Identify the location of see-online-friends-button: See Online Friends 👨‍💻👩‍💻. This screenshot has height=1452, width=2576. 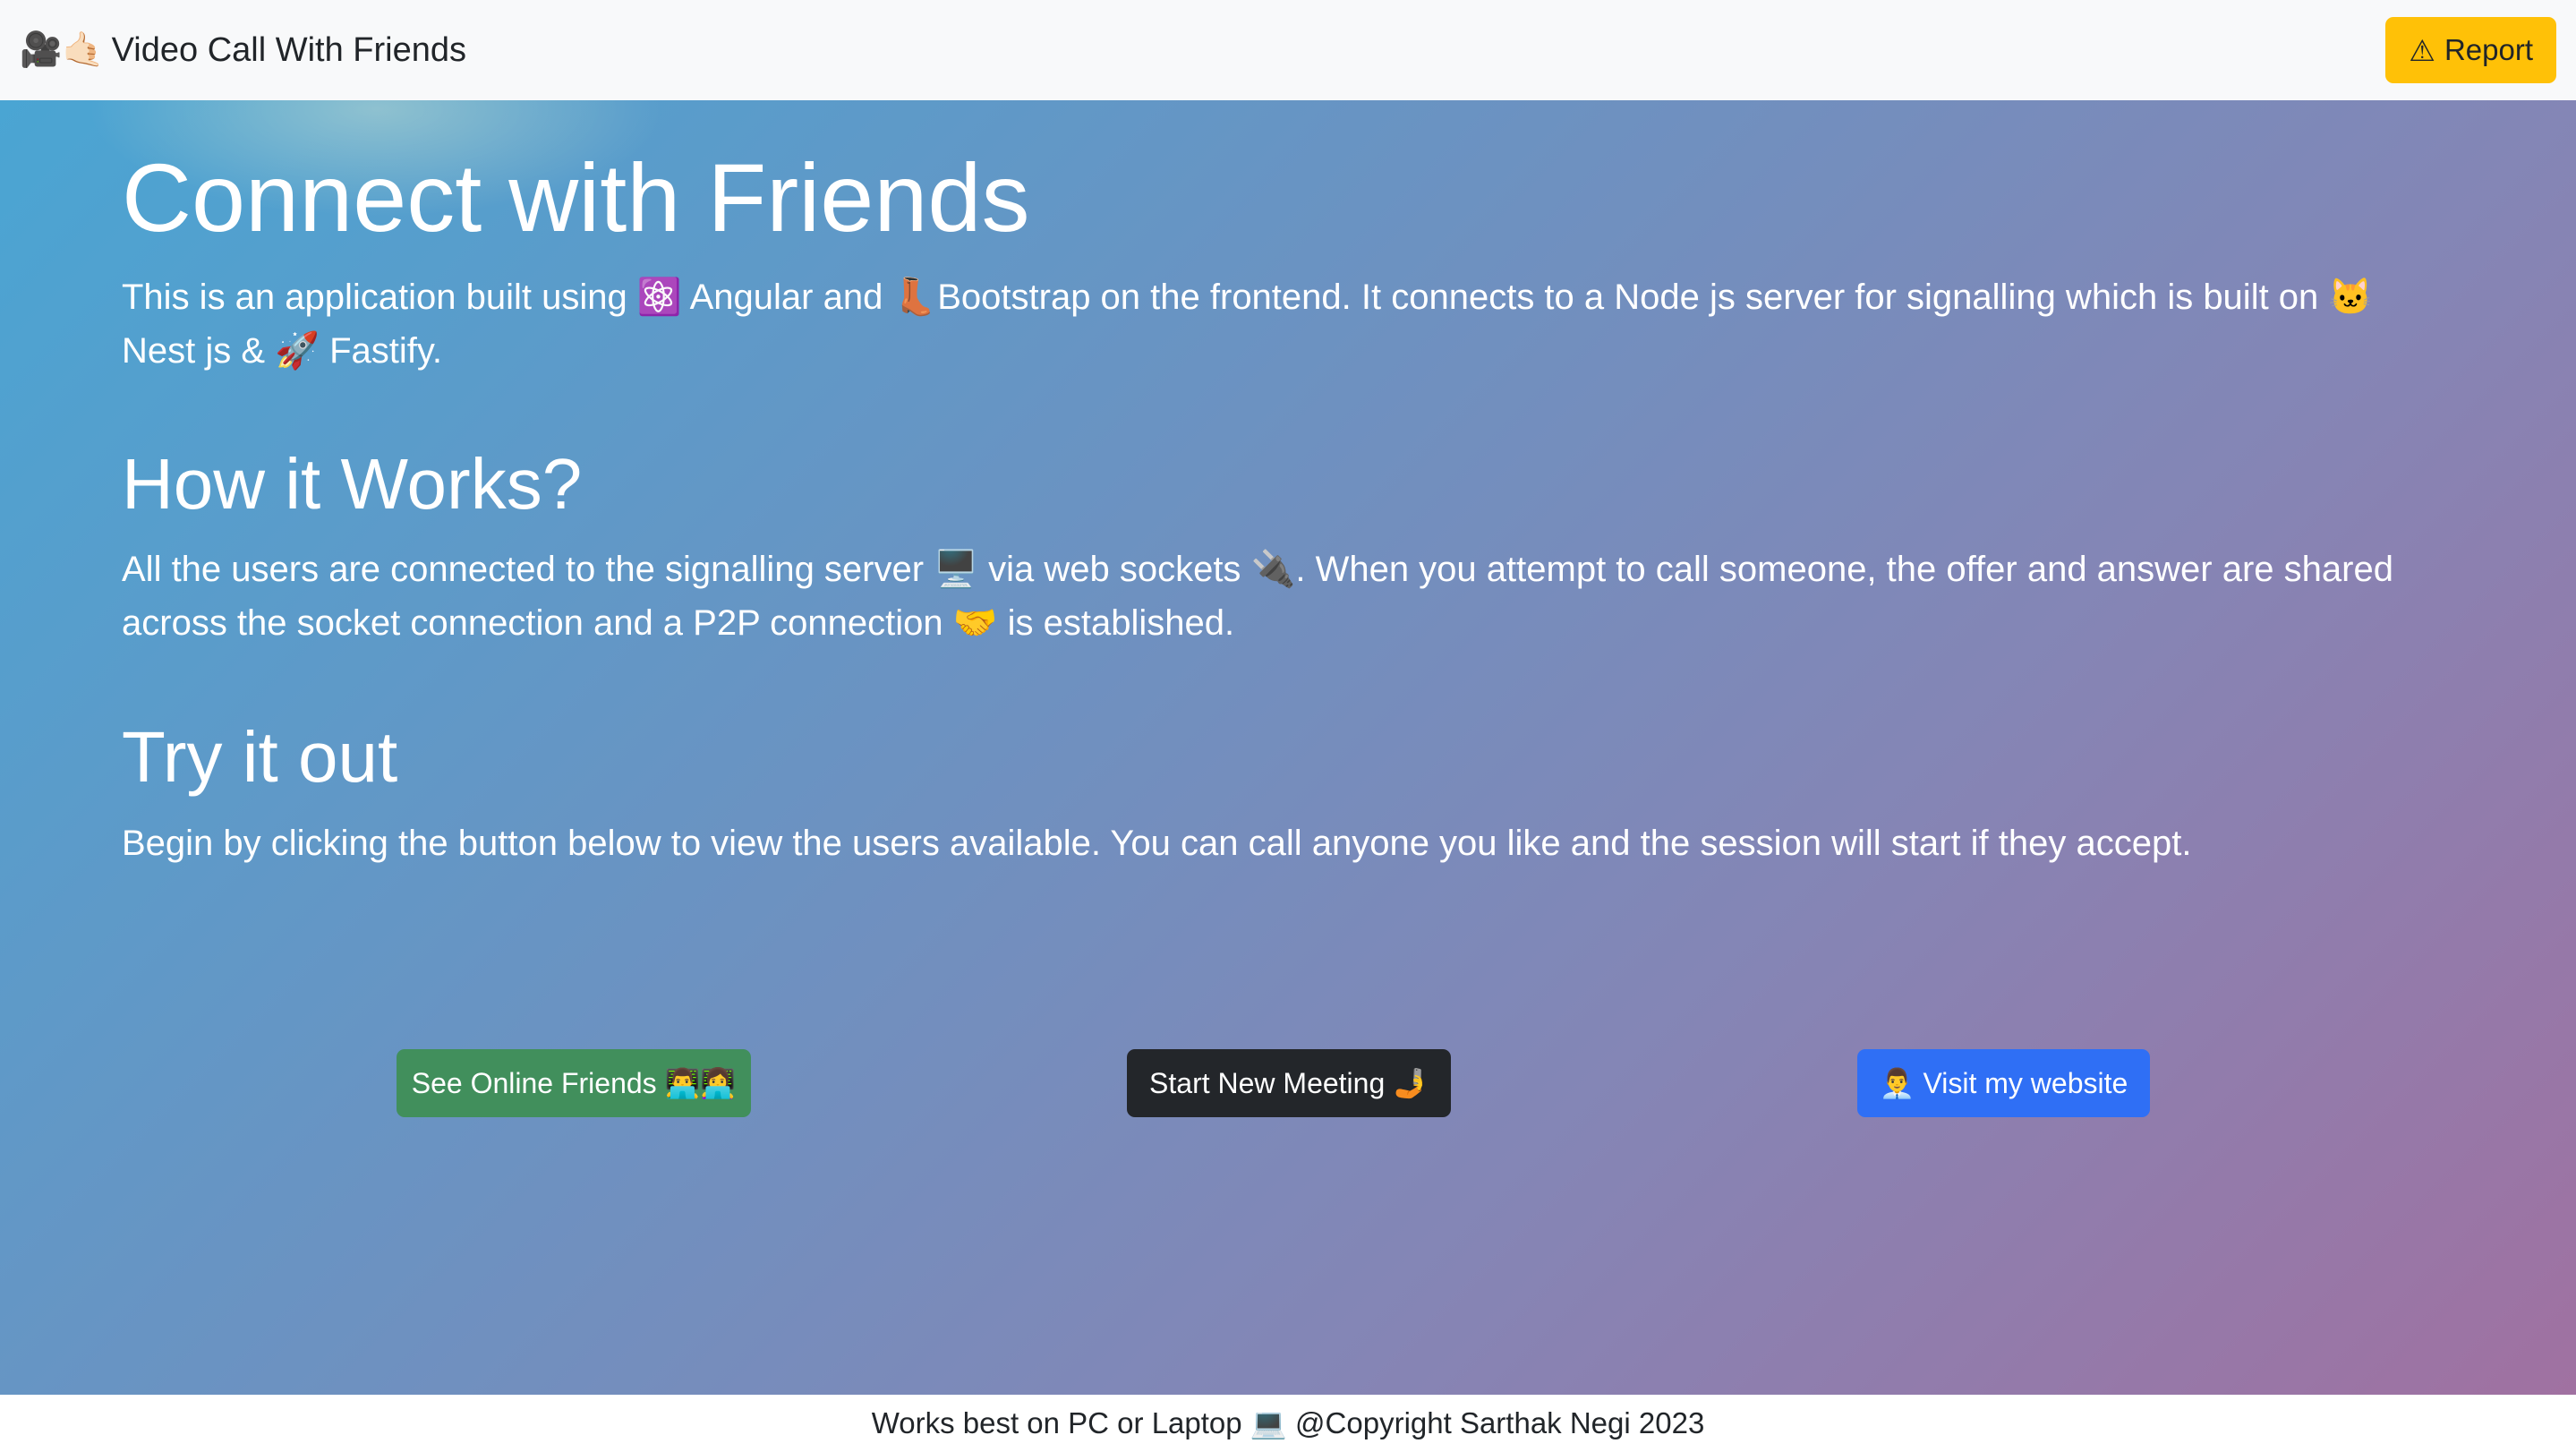
(574, 1083).